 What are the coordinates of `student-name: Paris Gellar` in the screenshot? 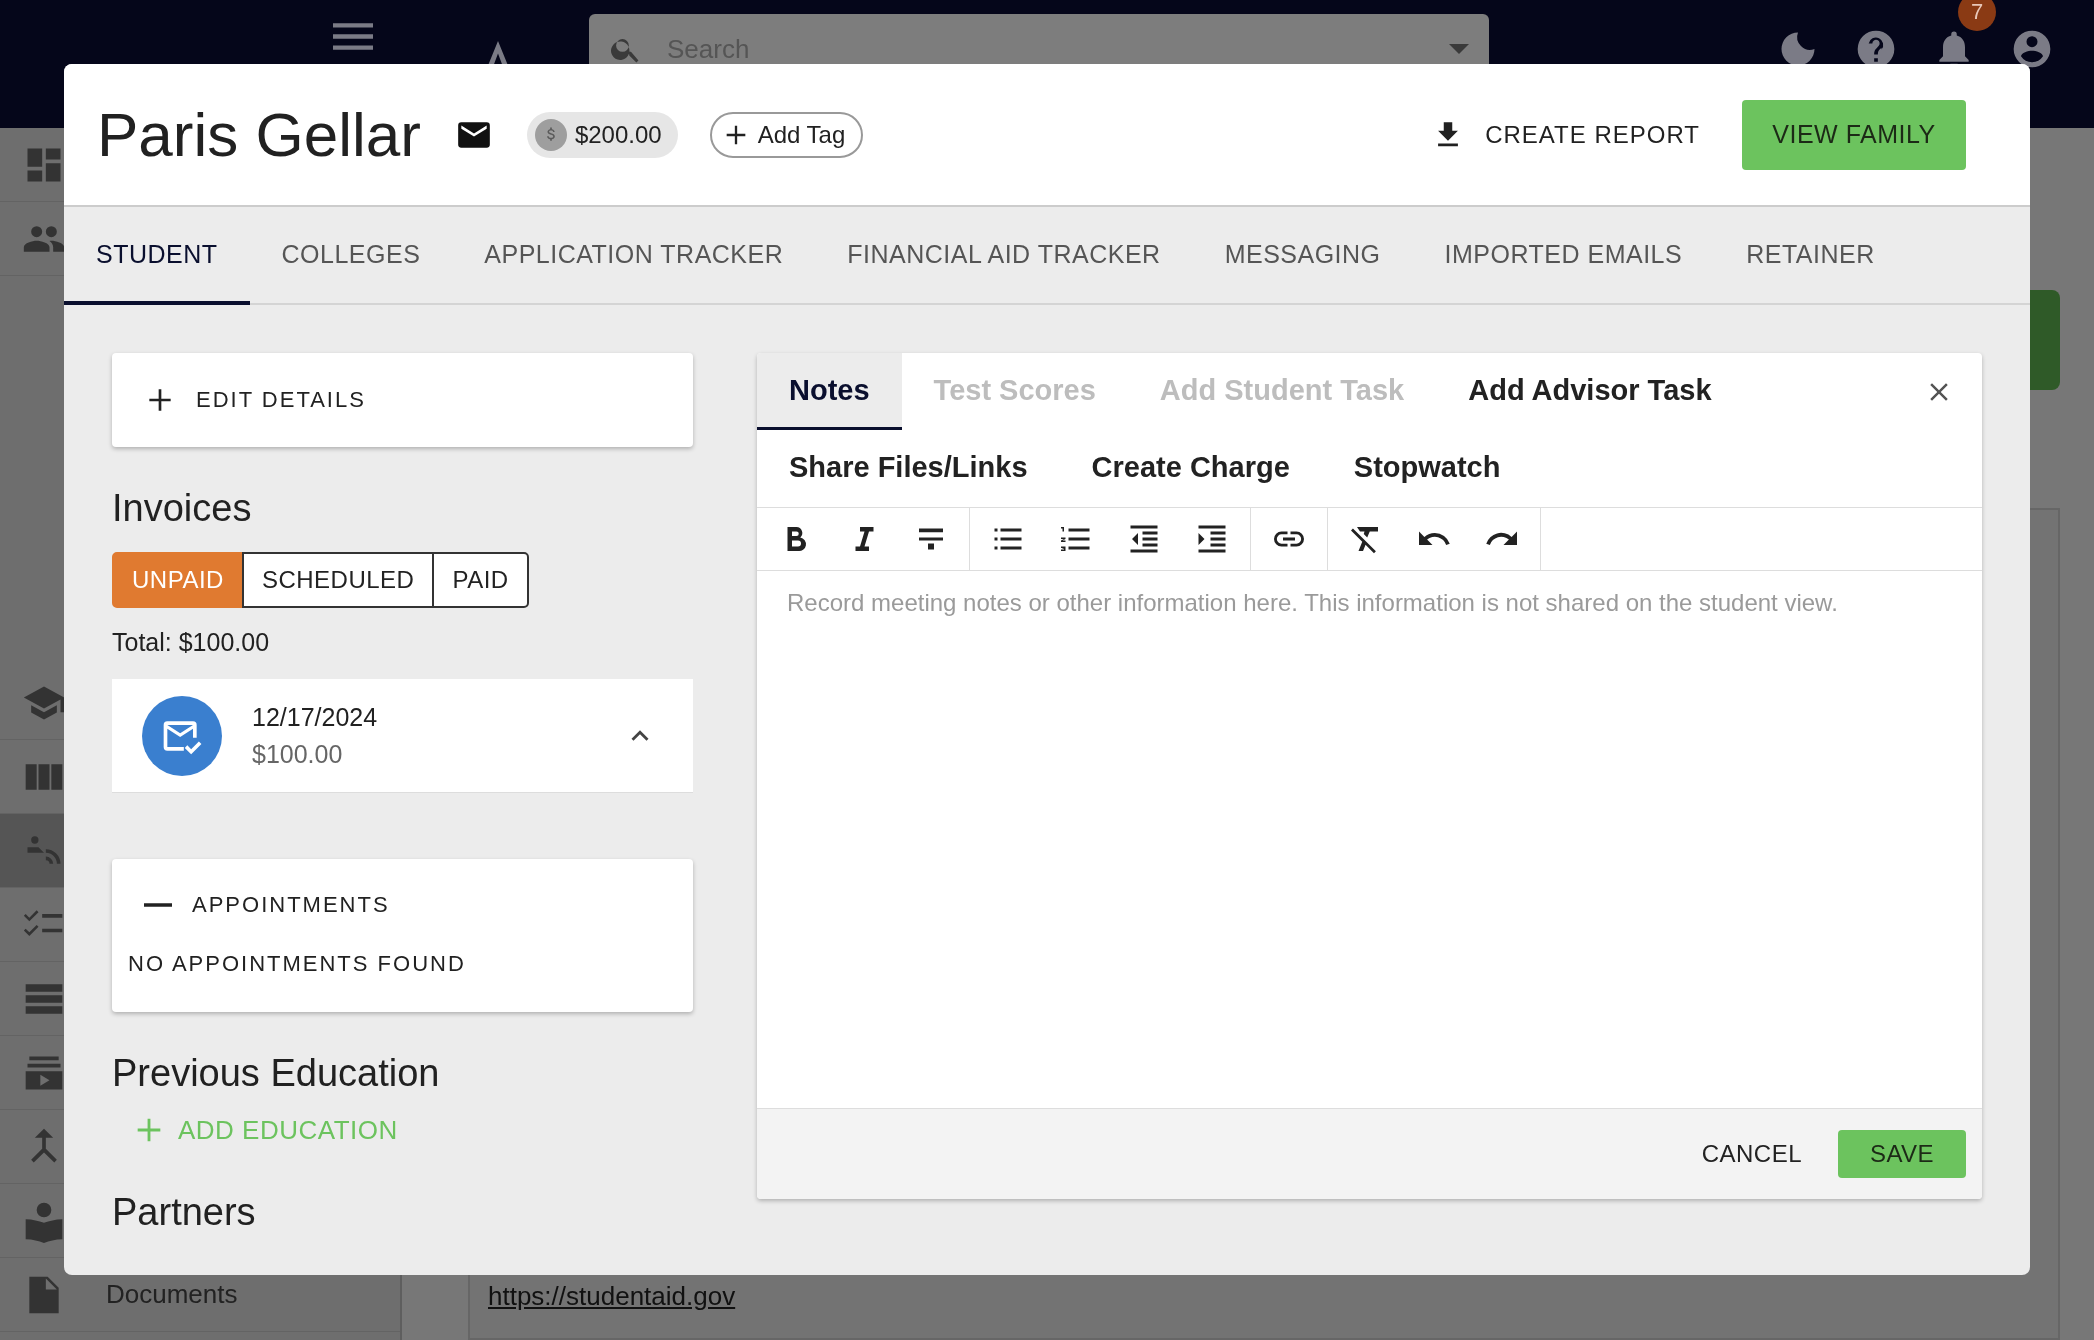 It's located at (259, 134).